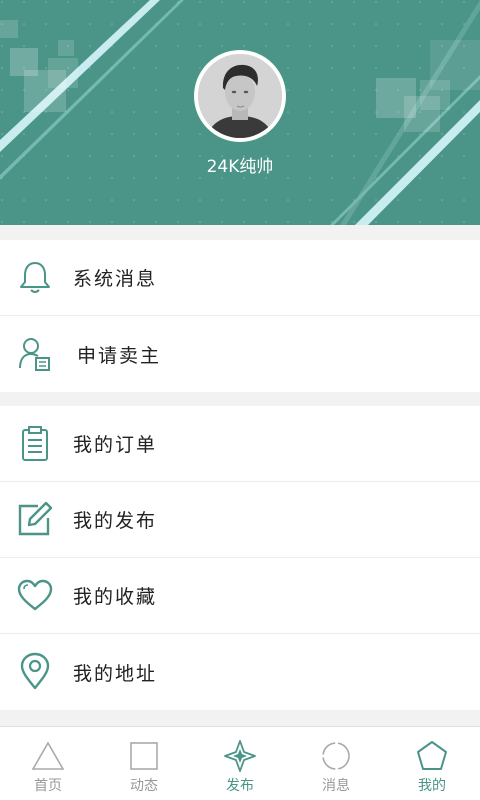 The height and width of the screenshot is (800, 480). Describe the element at coordinates (115, 279) in the screenshot. I see `menu-item-label: 系统消息` at that location.